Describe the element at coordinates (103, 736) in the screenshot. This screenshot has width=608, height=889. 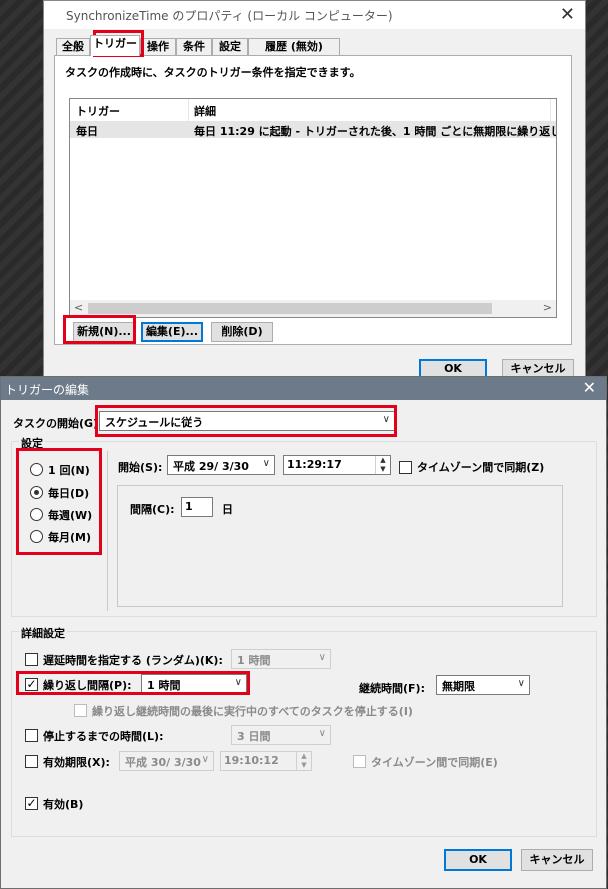
I see `stop-after-label: 停止するまでの時間(L):` at that location.